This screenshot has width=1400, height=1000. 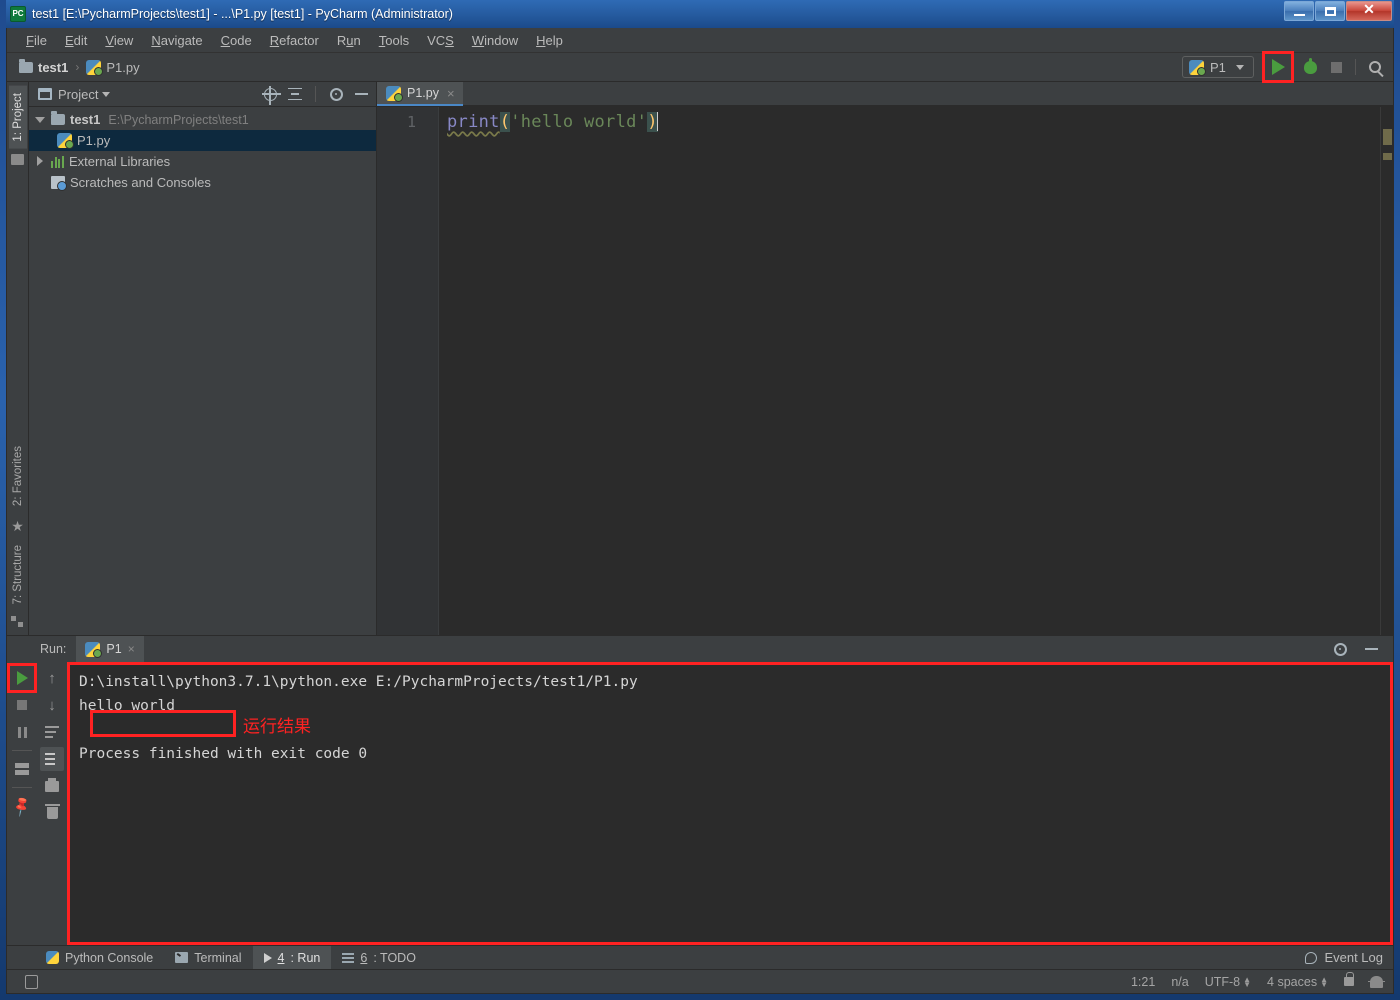 What do you see at coordinates (420, 94) in the screenshot?
I see `tab-p1-py: P1.py ×` at bounding box center [420, 94].